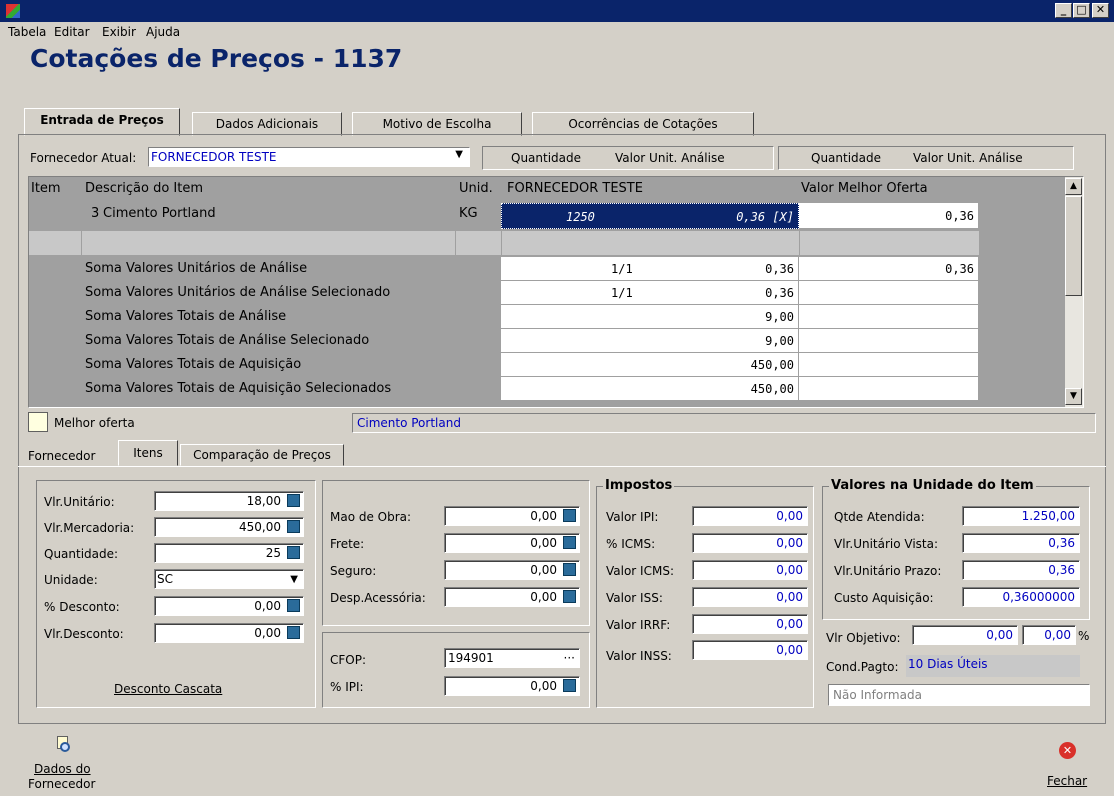  What do you see at coordinates (512, 597) in the screenshot?
I see `desp-acessoria-input: 0,00` at bounding box center [512, 597].